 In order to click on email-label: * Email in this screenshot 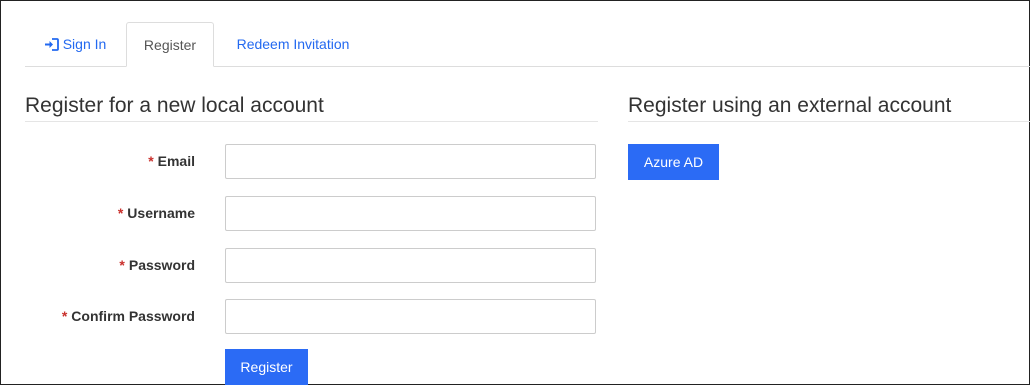, I will do `click(110, 161)`.